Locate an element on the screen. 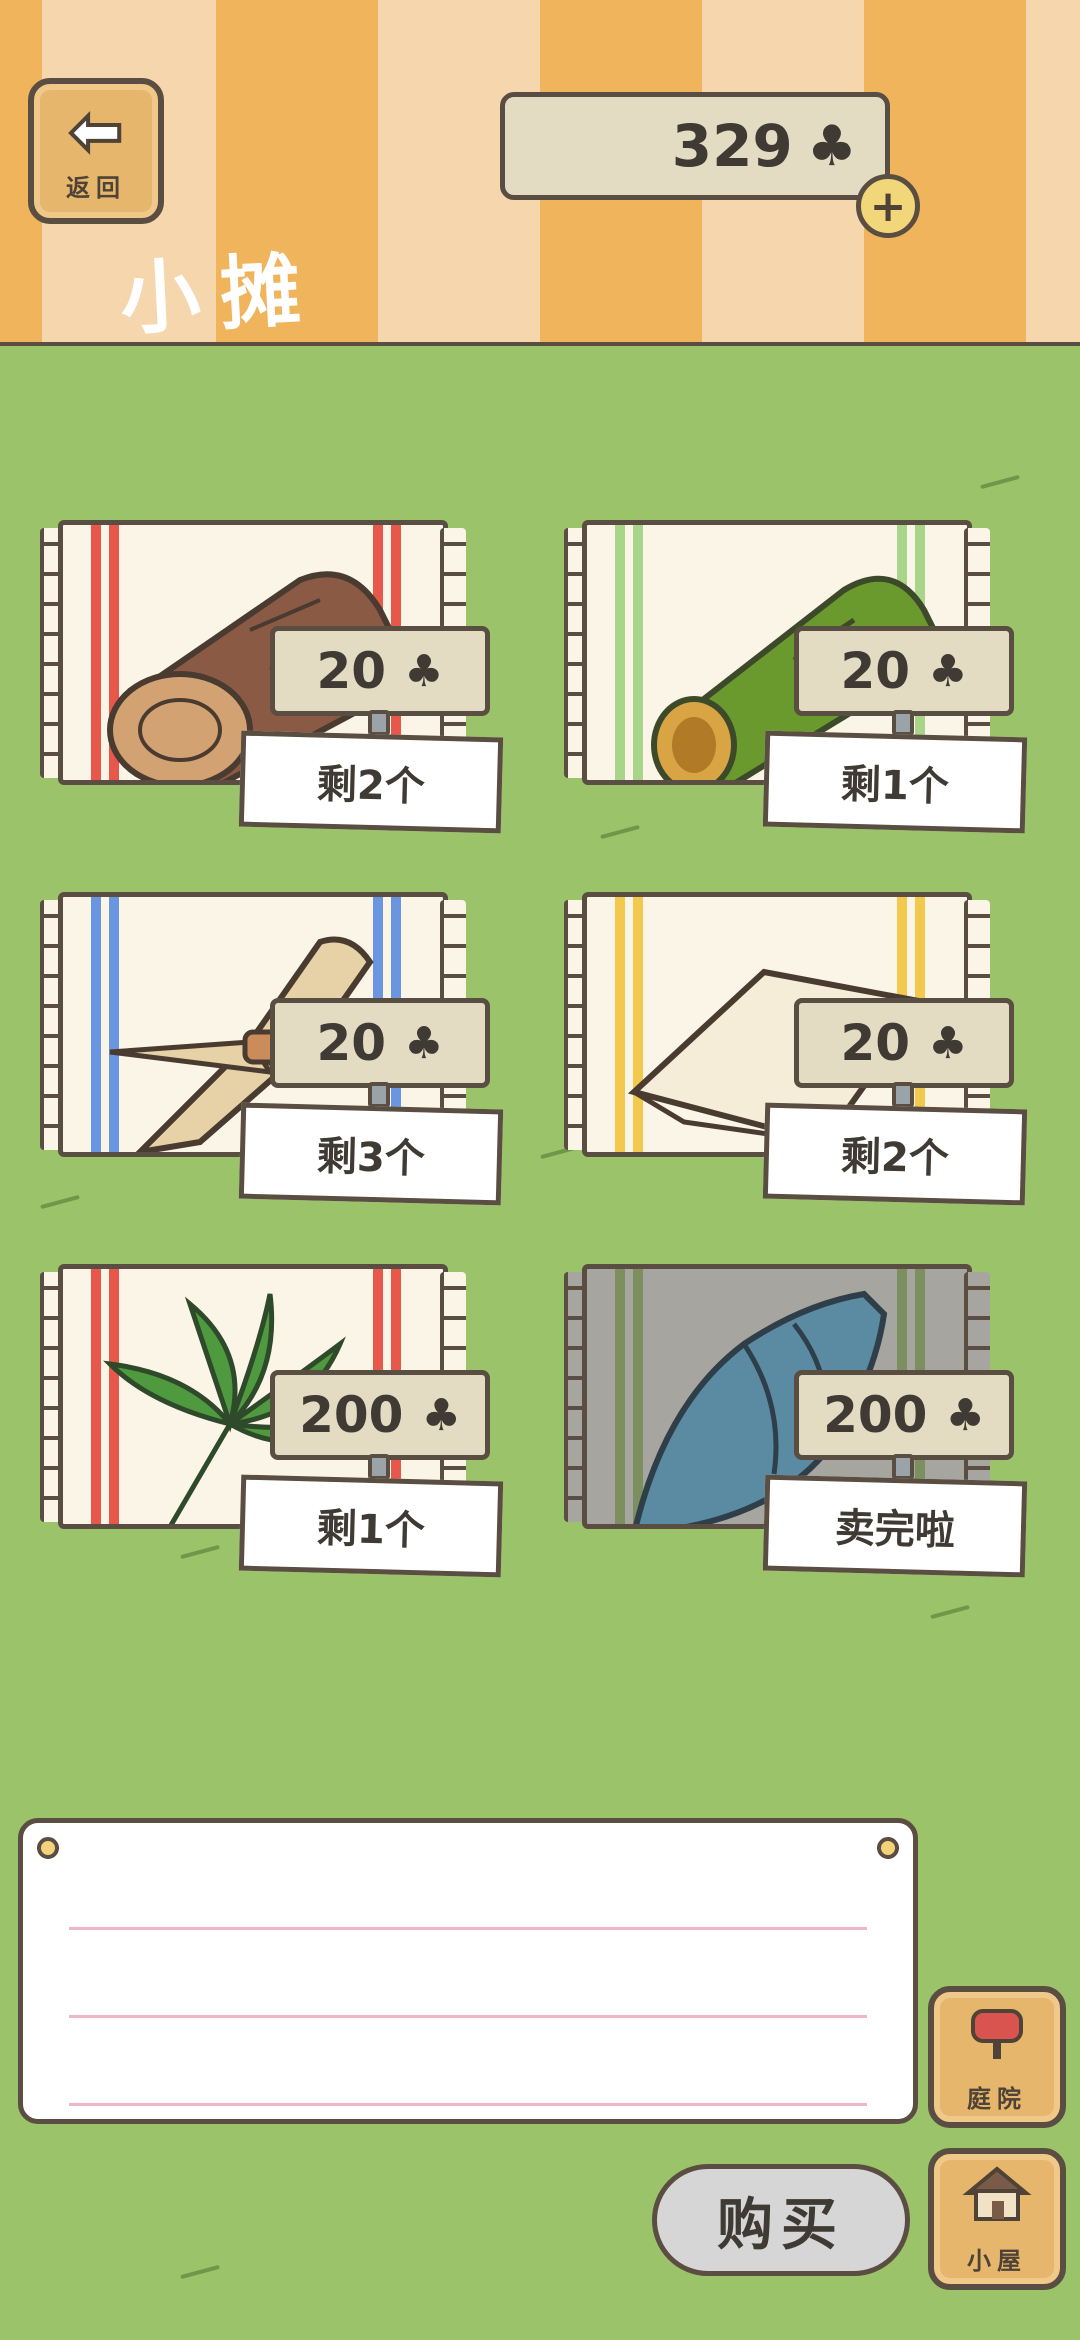  add-clover-button: + is located at coordinates (888, 206).